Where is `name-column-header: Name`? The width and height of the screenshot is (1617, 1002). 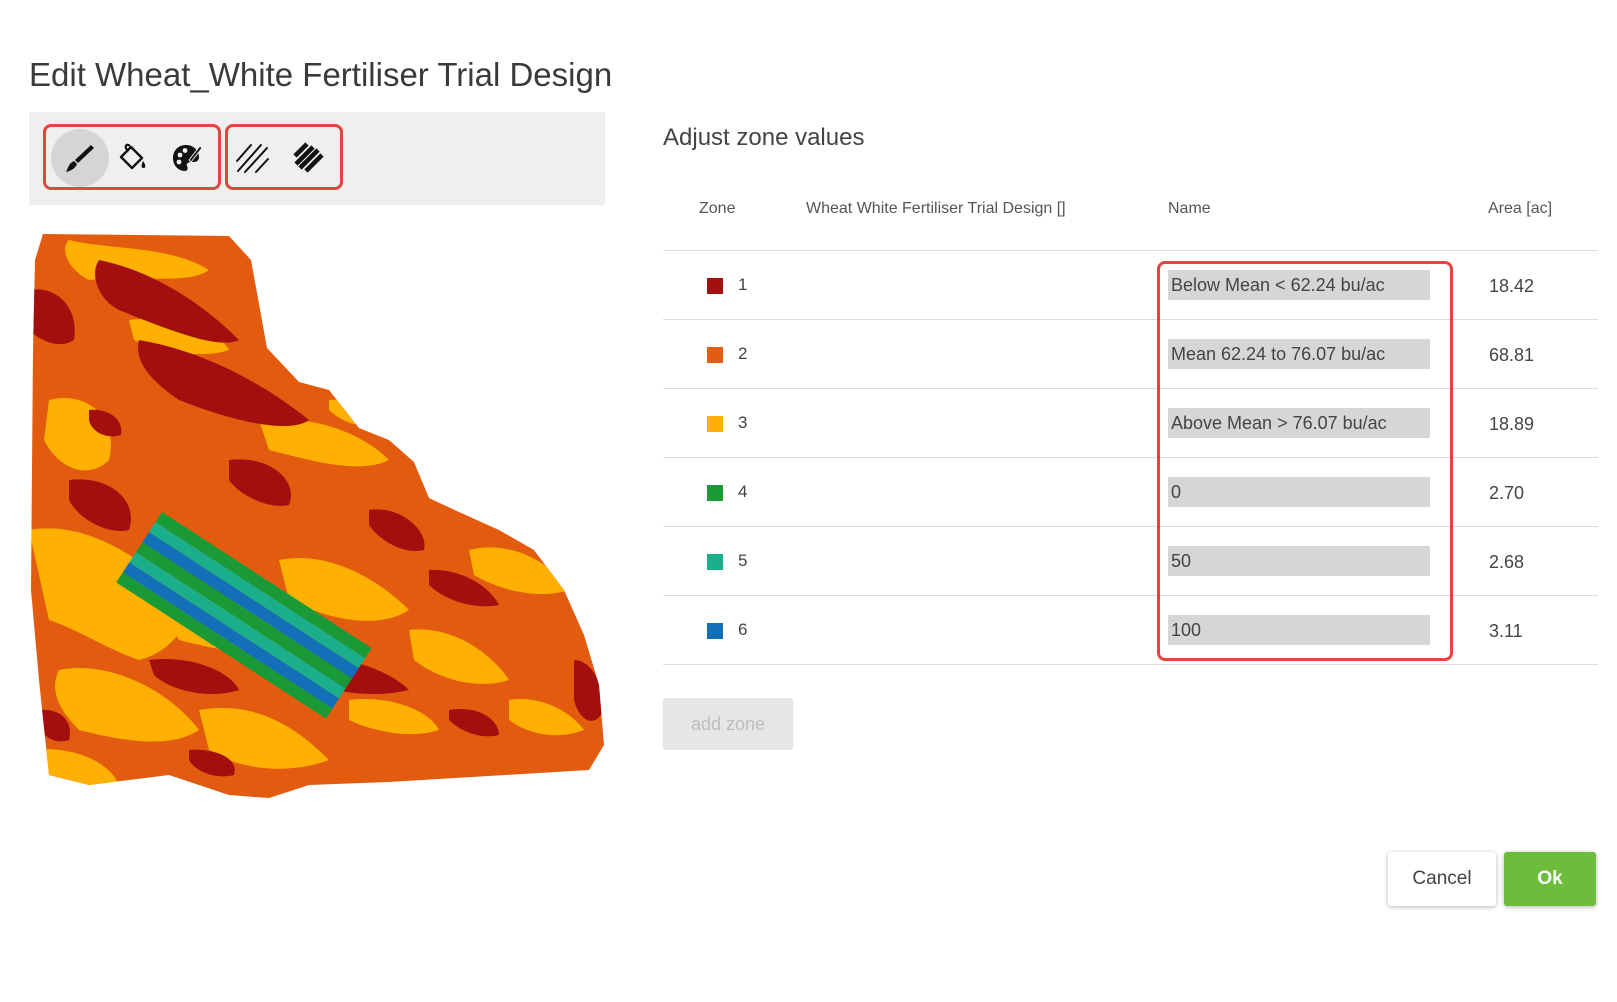 name-column-header: Name is located at coordinates (1189, 208).